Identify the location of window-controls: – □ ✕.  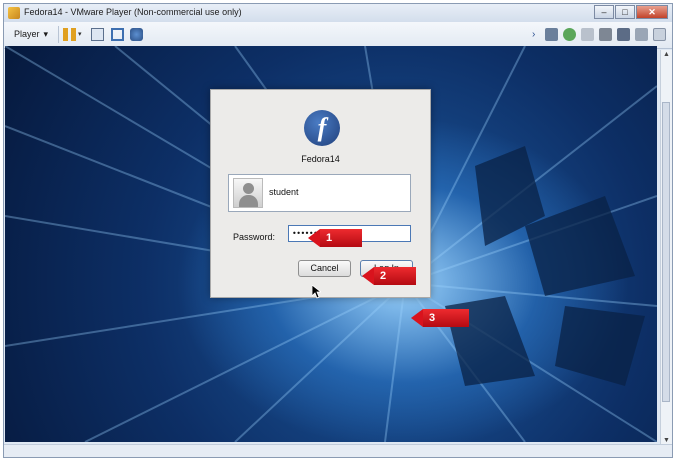
(630, 12).